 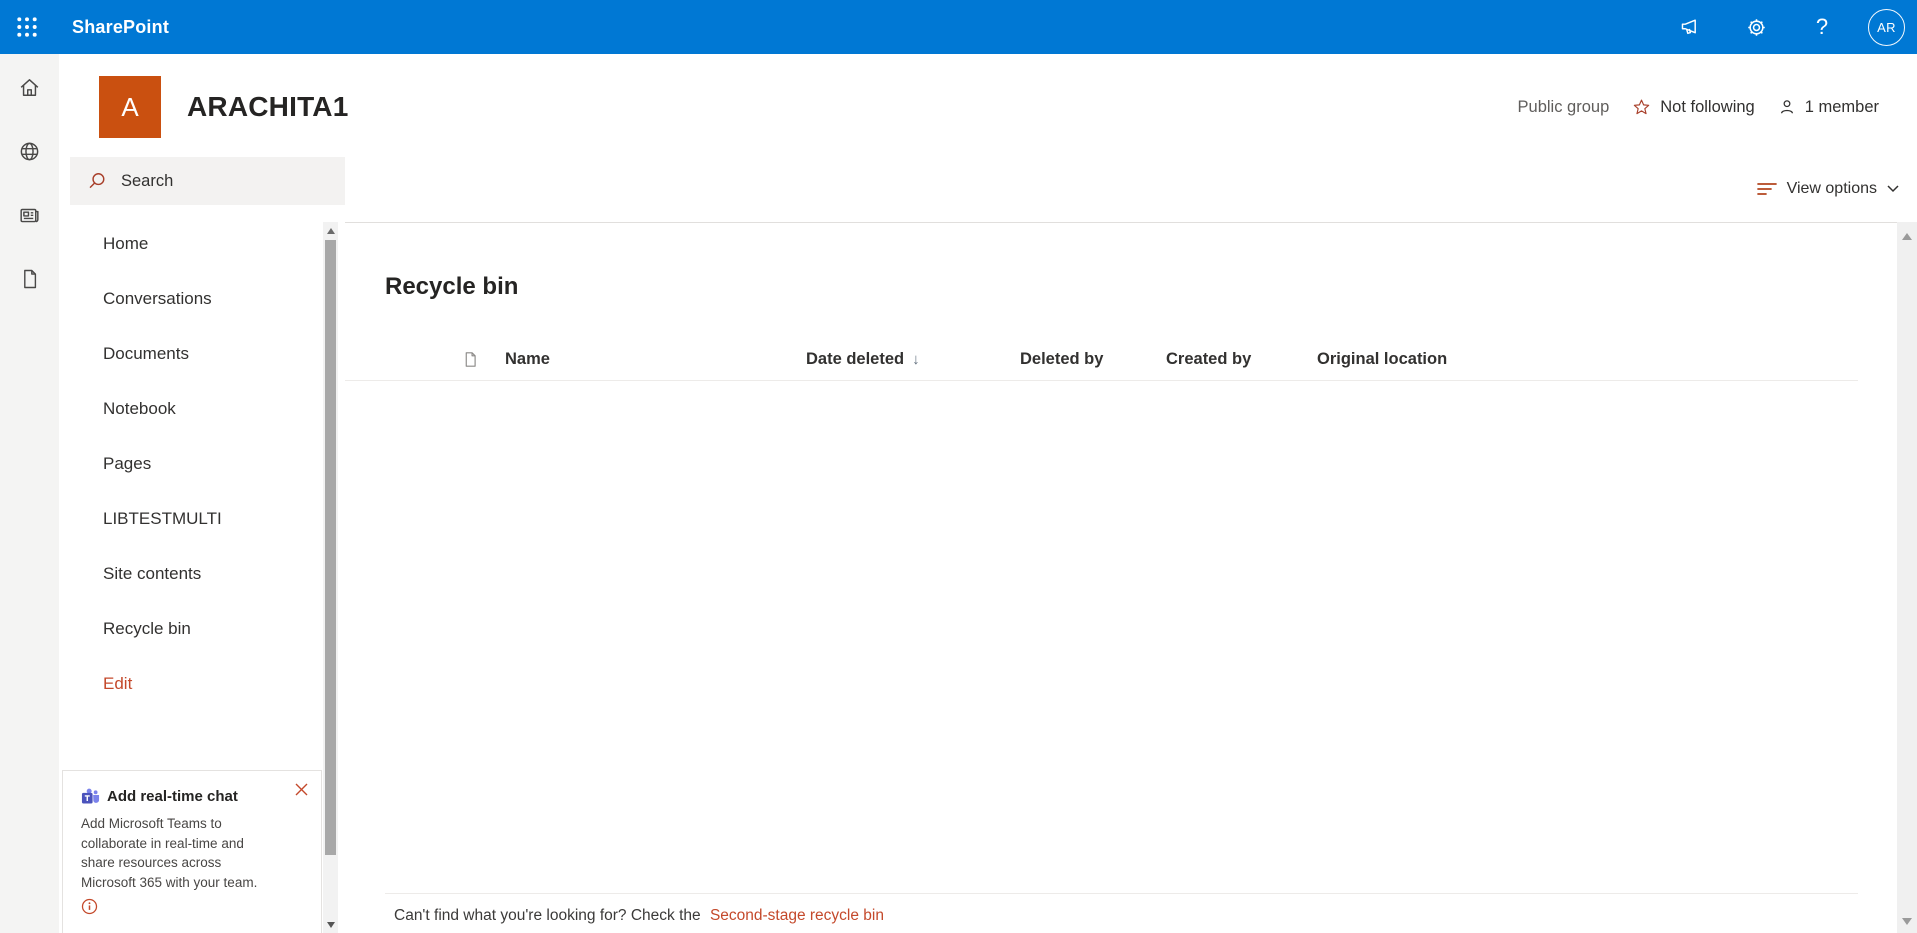 I want to click on person-icon, so click(x=1786, y=107).